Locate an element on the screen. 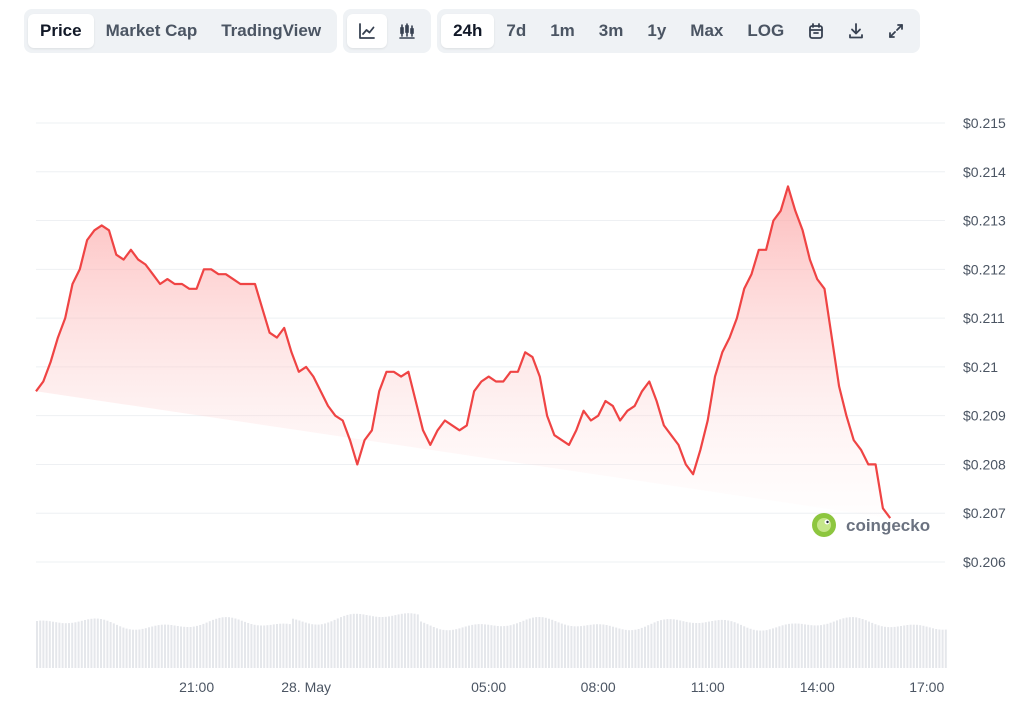 The width and height of the screenshot is (1024, 708). x-tick-label: 11:00 is located at coordinates (708, 687).